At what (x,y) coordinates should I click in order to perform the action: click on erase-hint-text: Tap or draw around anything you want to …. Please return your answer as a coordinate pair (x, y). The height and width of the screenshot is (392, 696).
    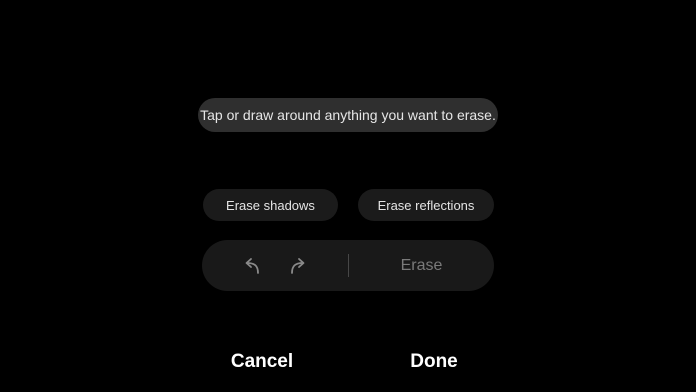
    Looking at the image, I should click on (348, 115).